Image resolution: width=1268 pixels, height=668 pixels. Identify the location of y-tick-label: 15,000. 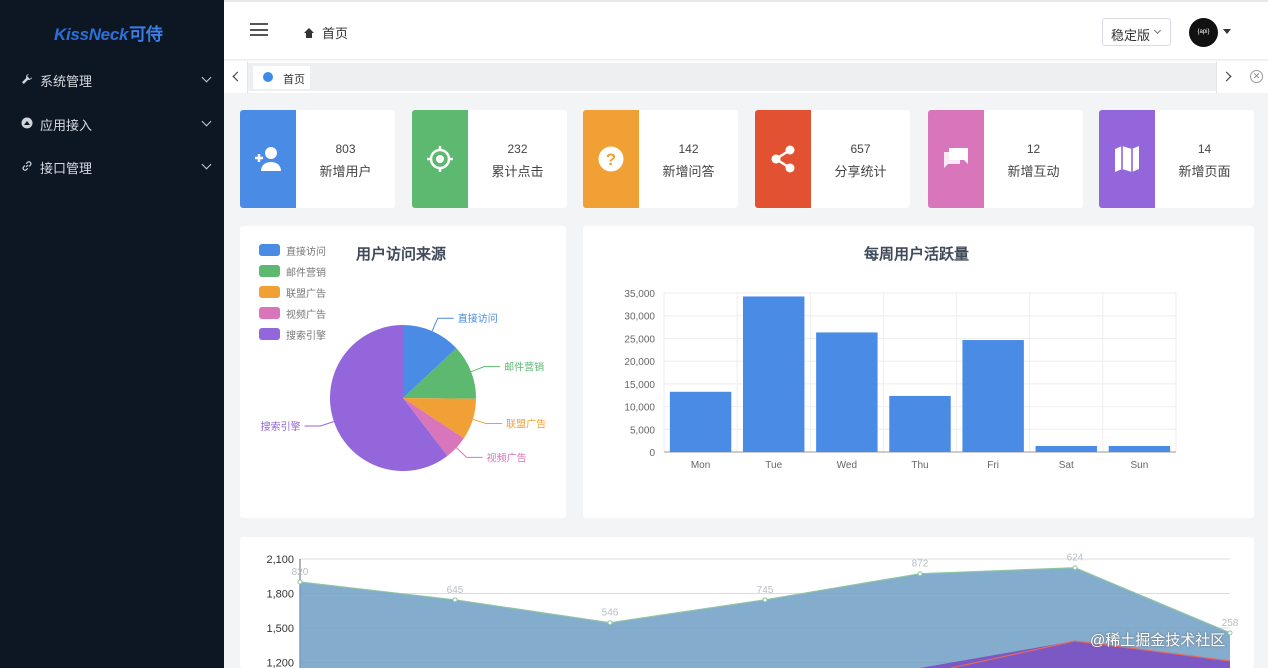
(639, 385).